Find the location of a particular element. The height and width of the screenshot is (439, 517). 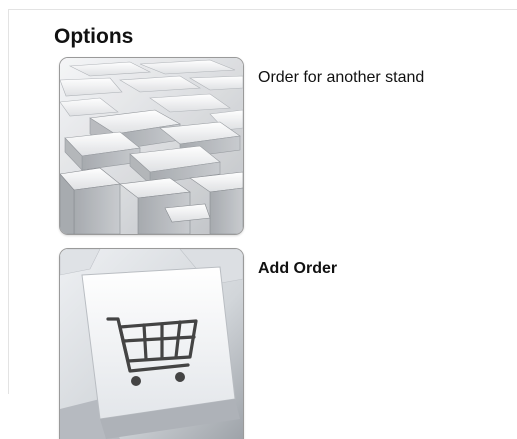

option-order-another-stand is located at coordinates (151, 146).